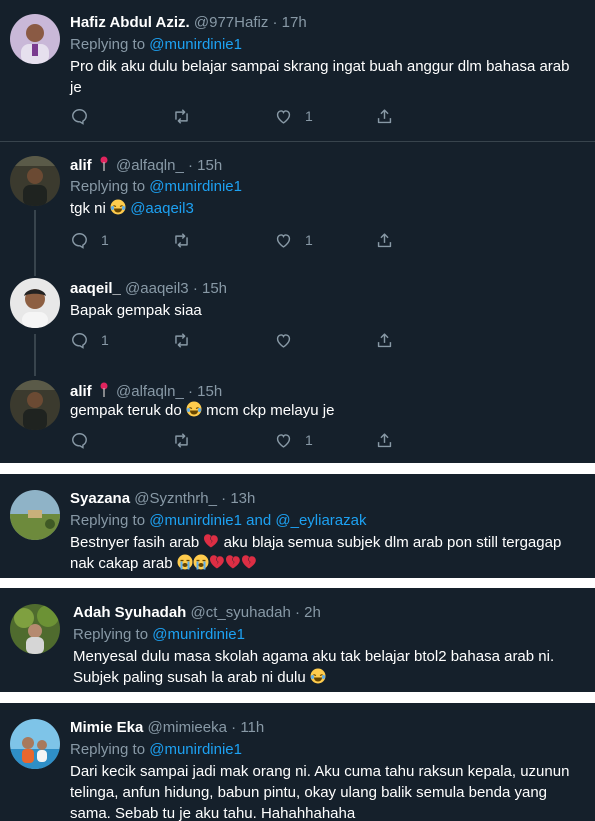 The height and width of the screenshot is (821, 595). What do you see at coordinates (312, 612) in the screenshot?
I see `timestamp: 2h` at bounding box center [312, 612].